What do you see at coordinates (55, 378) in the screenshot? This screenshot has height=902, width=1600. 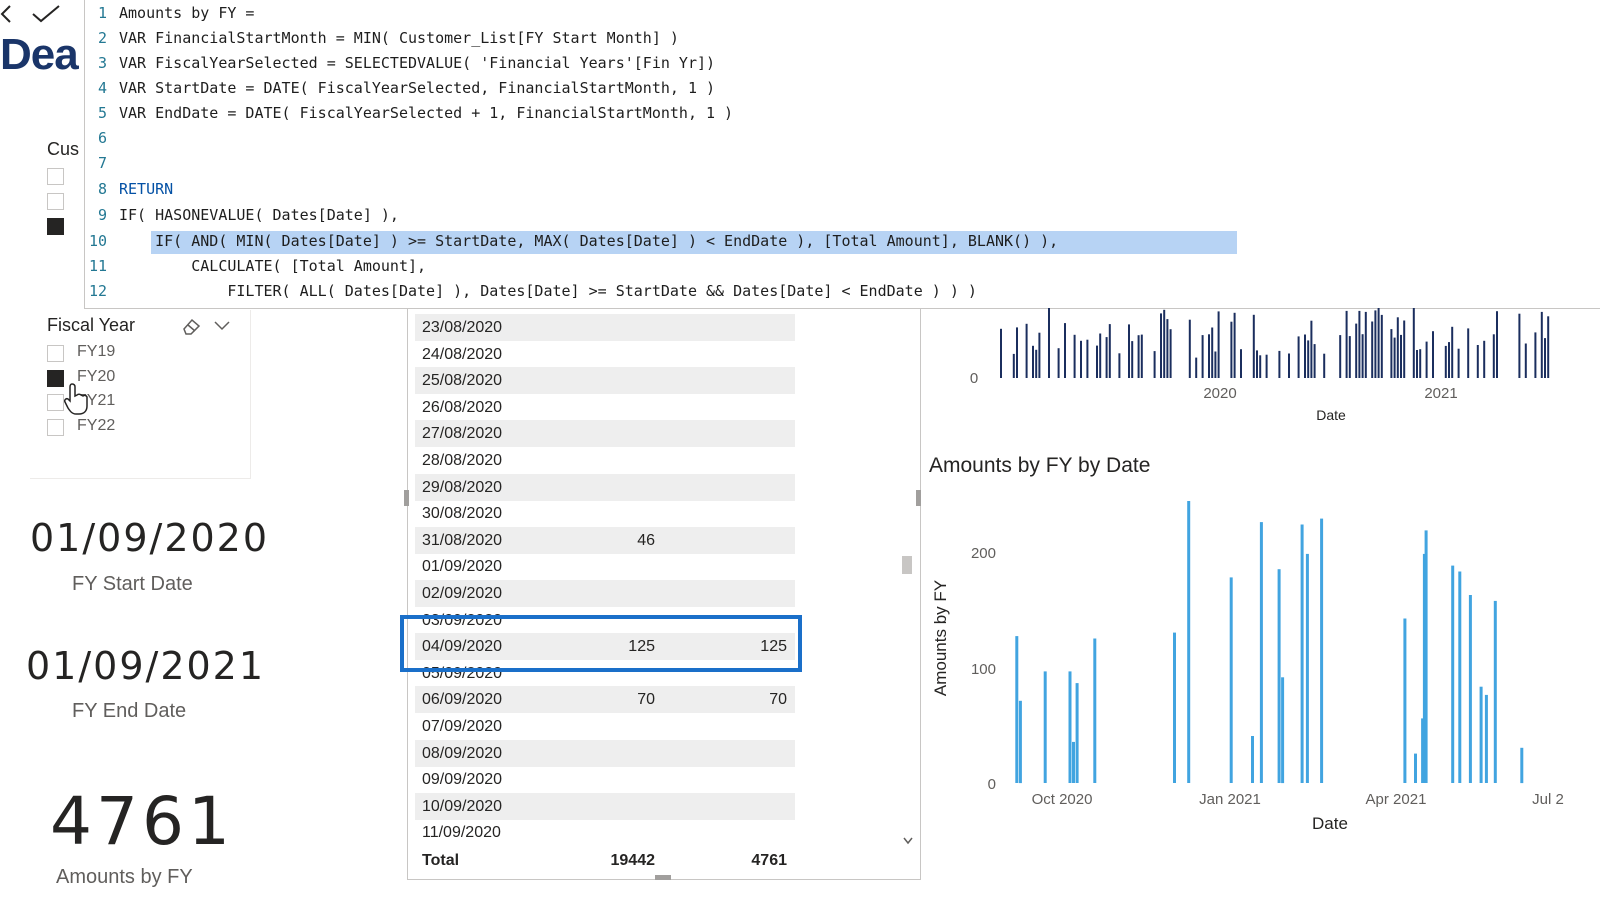 I see `checkbox-checked` at bounding box center [55, 378].